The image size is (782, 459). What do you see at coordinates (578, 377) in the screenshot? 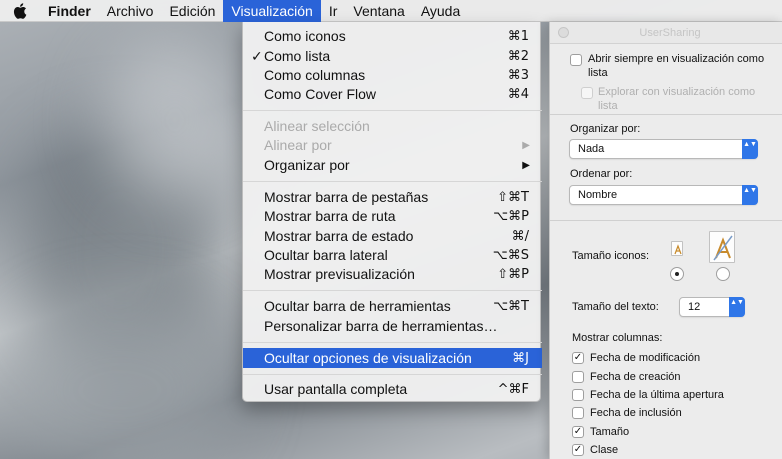
I see `column-fecha-creacion-checkbox` at bounding box center [578, 377].